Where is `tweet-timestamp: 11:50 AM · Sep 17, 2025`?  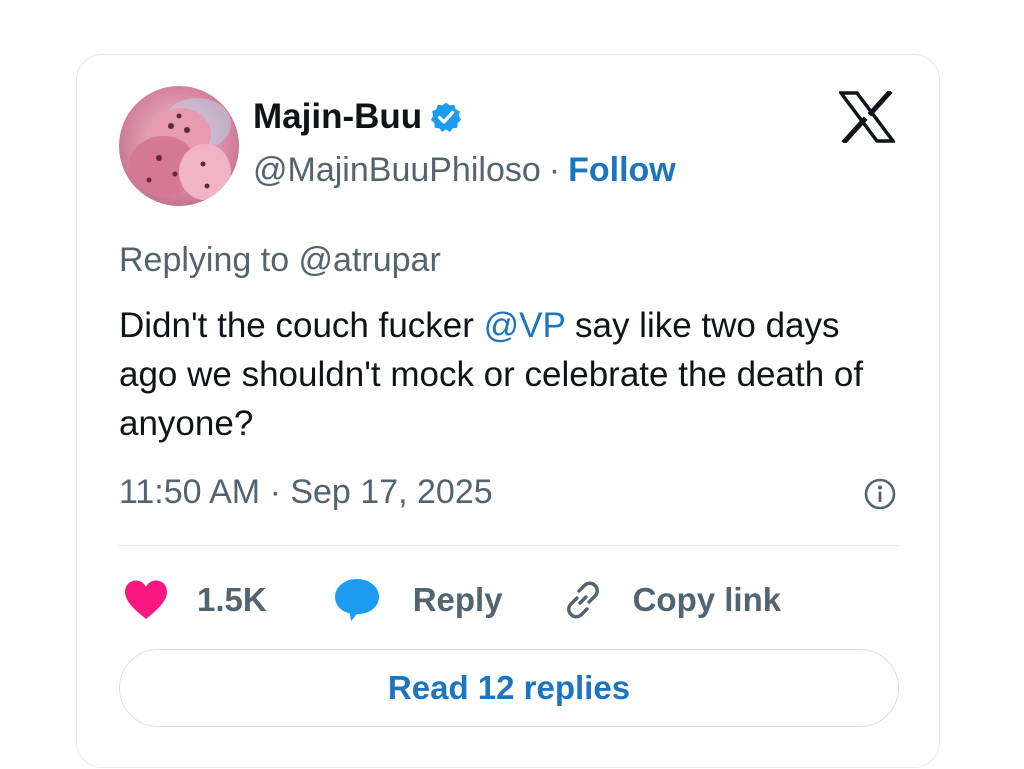
tweet-timestamp: 11:50 AM · Sep 17, 2025 is located at coordinates (306, 492).